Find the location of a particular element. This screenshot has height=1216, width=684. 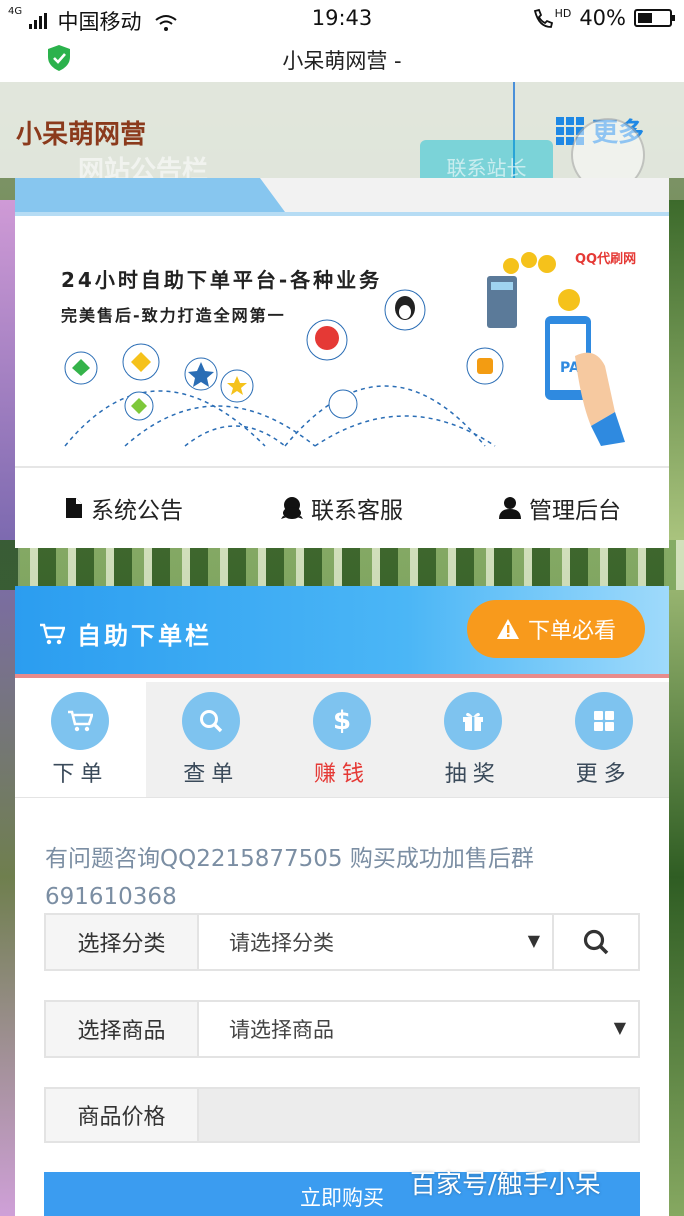

product-row: 选择商品 请选择商品 ▼ is located at coordinates (342, 1029).